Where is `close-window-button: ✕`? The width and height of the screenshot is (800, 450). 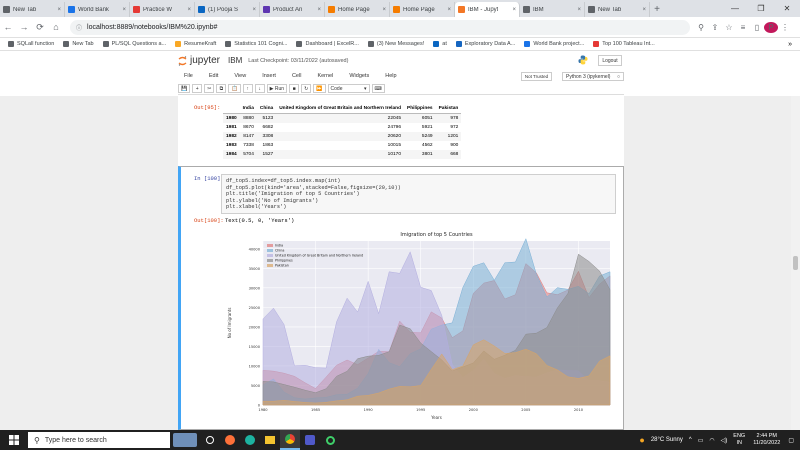
close-window-button: ✕ is located at coordinates (787, 8).